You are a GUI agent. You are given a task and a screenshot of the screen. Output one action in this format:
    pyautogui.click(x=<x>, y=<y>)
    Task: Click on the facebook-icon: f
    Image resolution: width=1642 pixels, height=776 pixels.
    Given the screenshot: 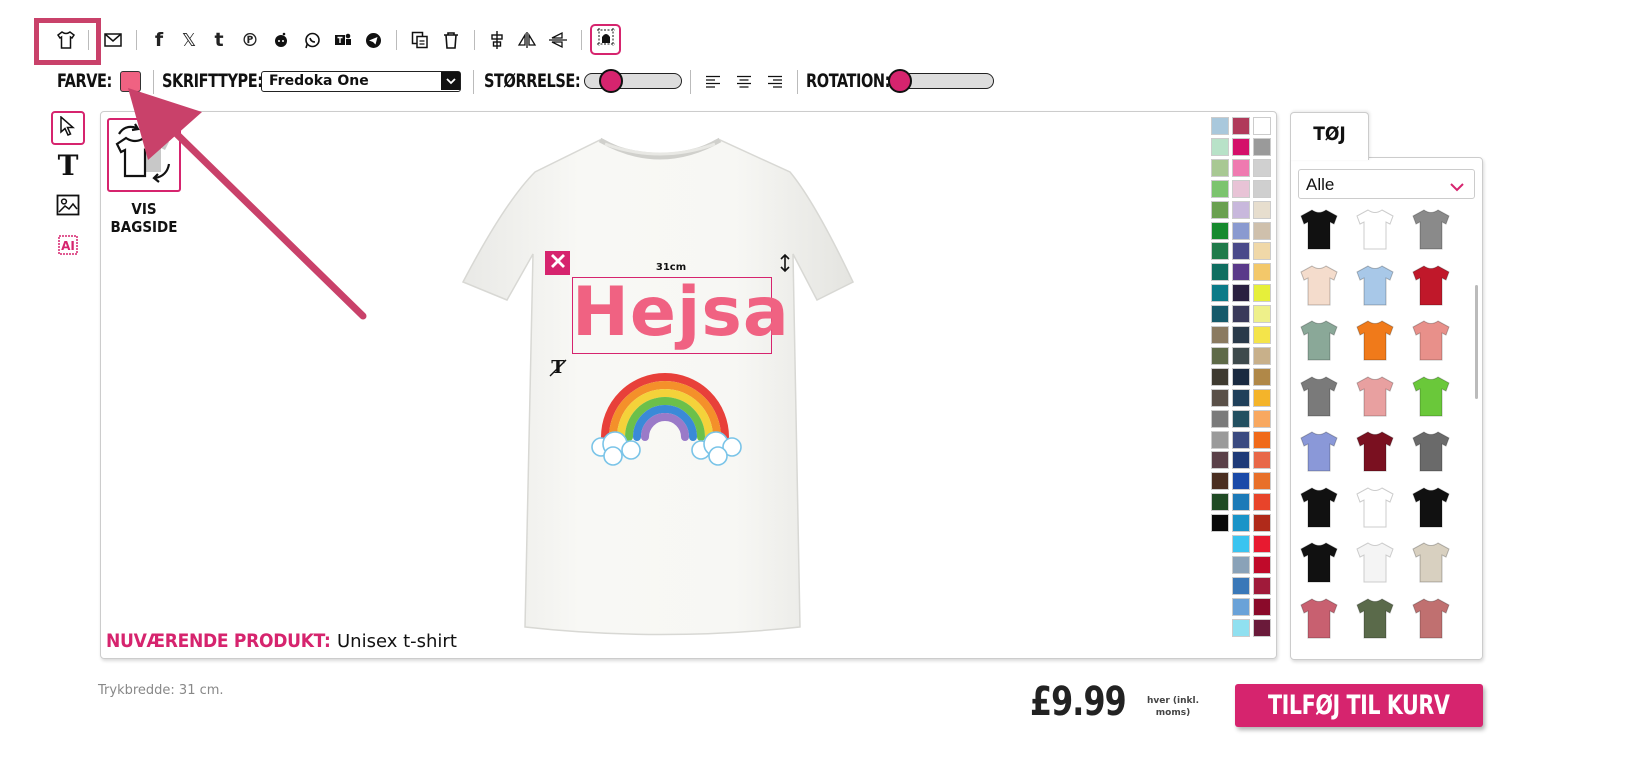 What is the action you would take?
    pyautogui.click(x=159, y=40)
    